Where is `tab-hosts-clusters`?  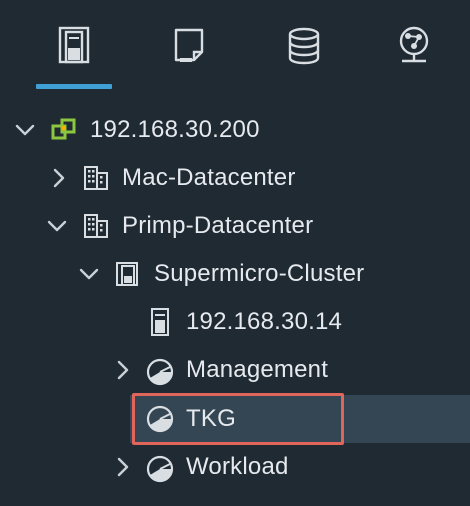
tab-hosts-clusters is located at coordinates (74, 46).